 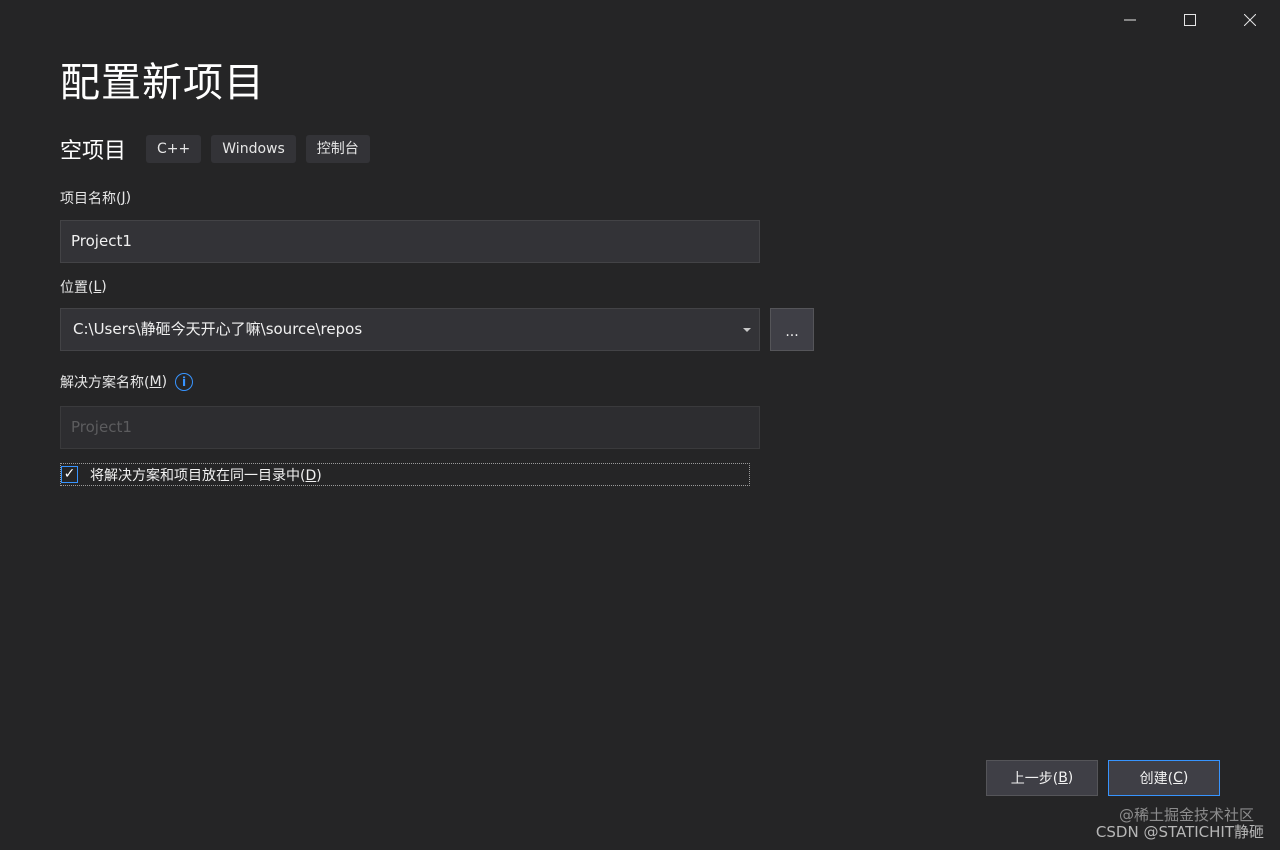 What do you see at coordinates (405, 474) in the screenshot?
I see `same-directory-option: ✓ 将解决方案和项目放在同一目录中(D)` at bounding box center [405, 474].